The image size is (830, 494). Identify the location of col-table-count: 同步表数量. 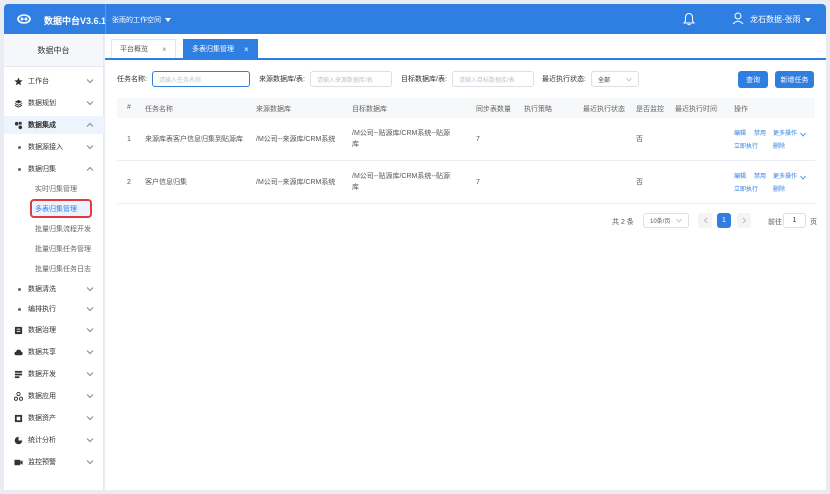
(493, 109).